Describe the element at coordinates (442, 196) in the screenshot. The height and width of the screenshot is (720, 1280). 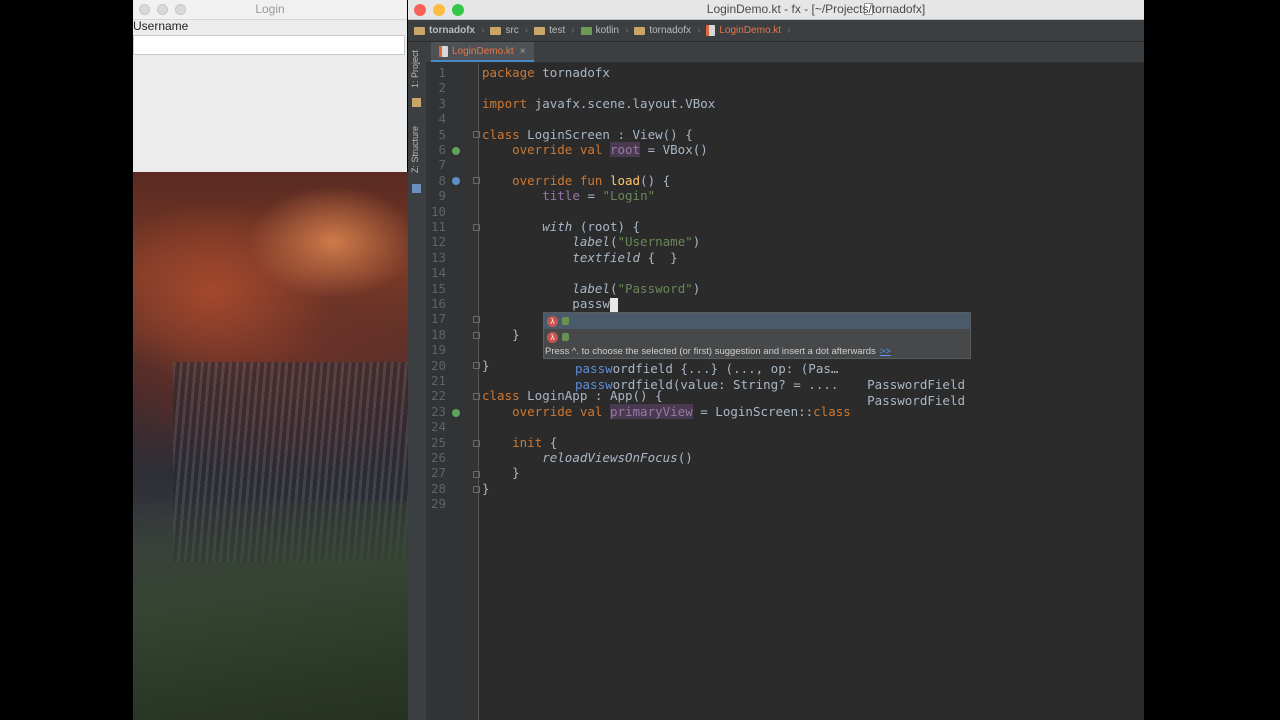
I see `line-number: 9` at that location.